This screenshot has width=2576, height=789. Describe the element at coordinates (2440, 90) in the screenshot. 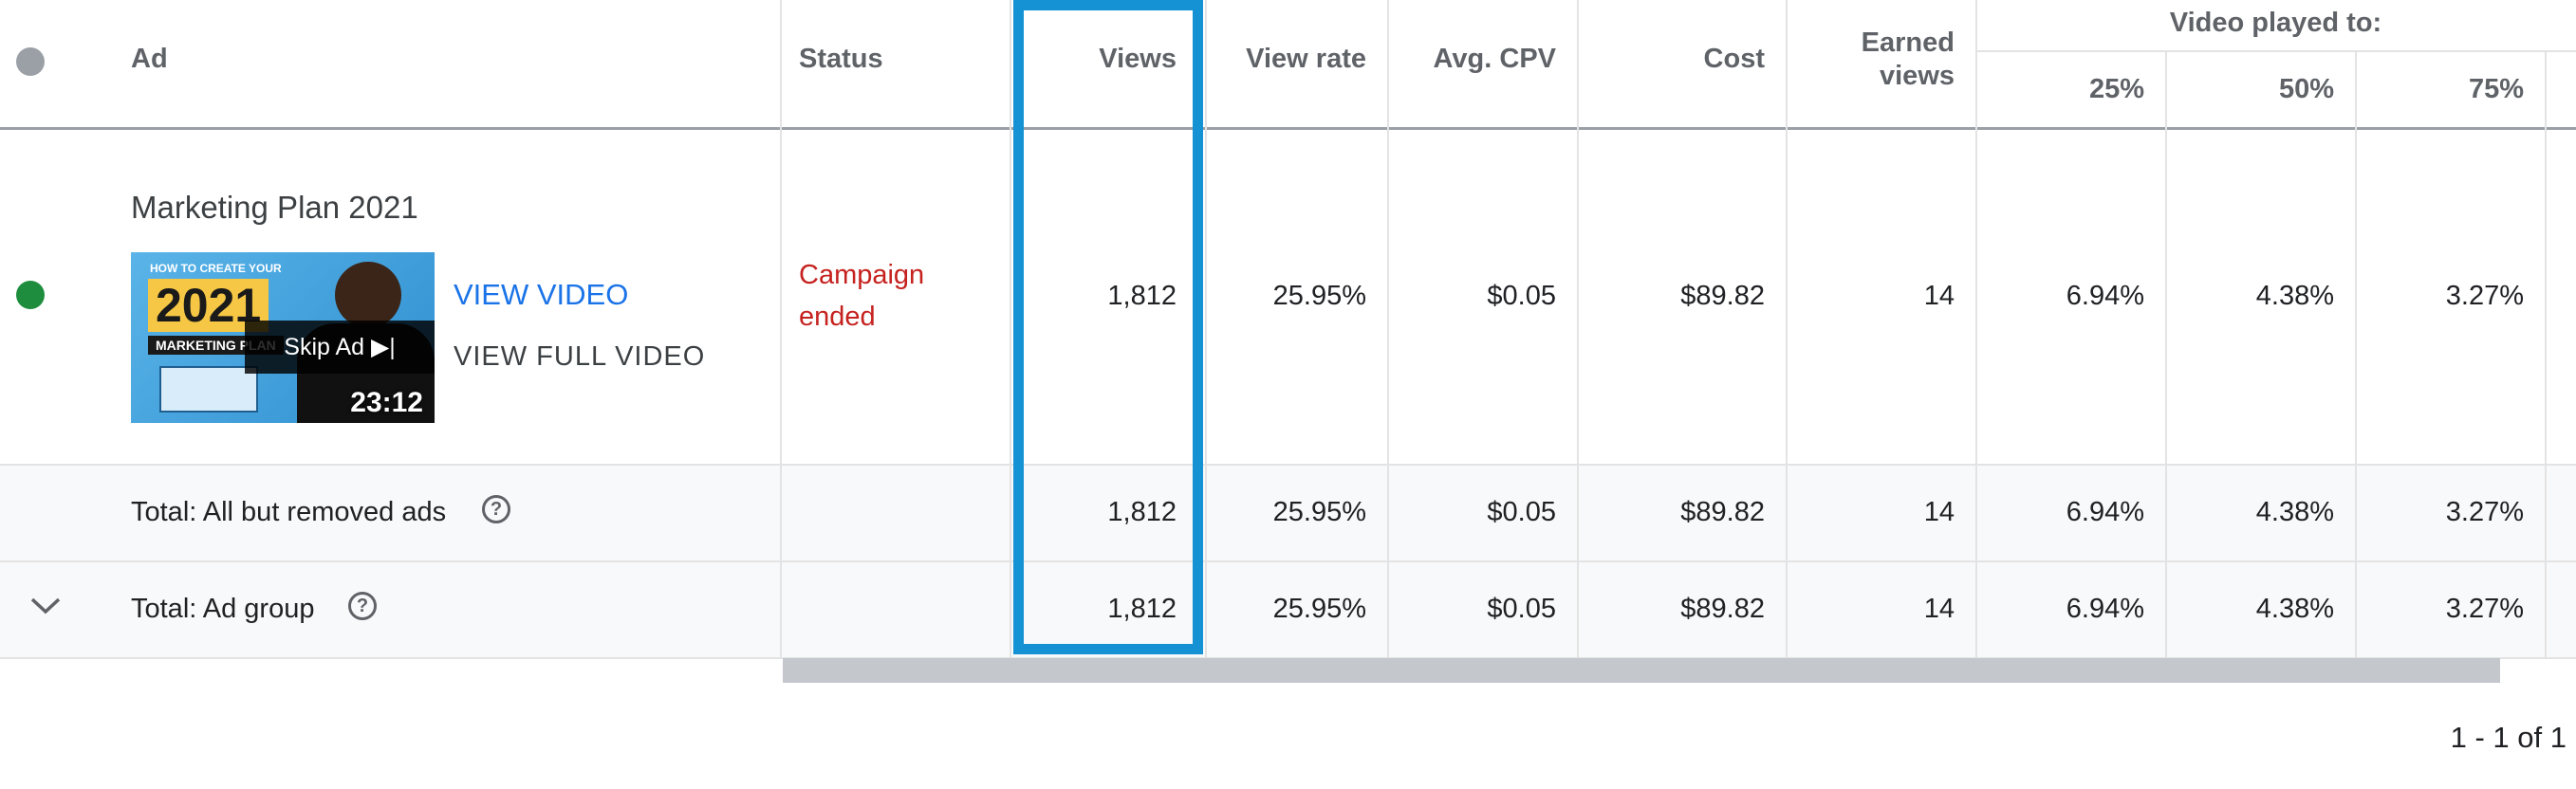

I see `header-75: 75%` at that location.